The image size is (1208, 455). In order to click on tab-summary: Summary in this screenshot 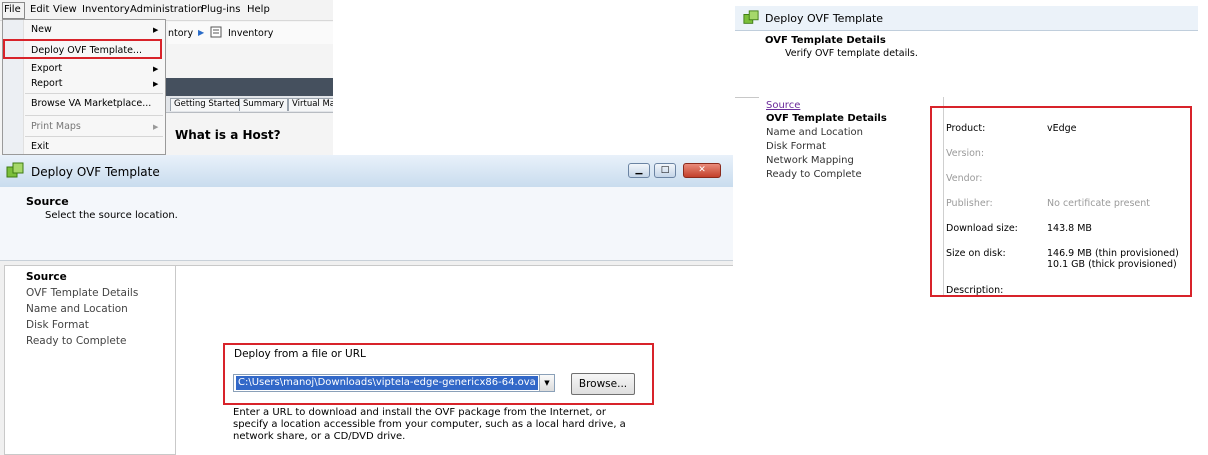, I will do `click(264, 104)`.